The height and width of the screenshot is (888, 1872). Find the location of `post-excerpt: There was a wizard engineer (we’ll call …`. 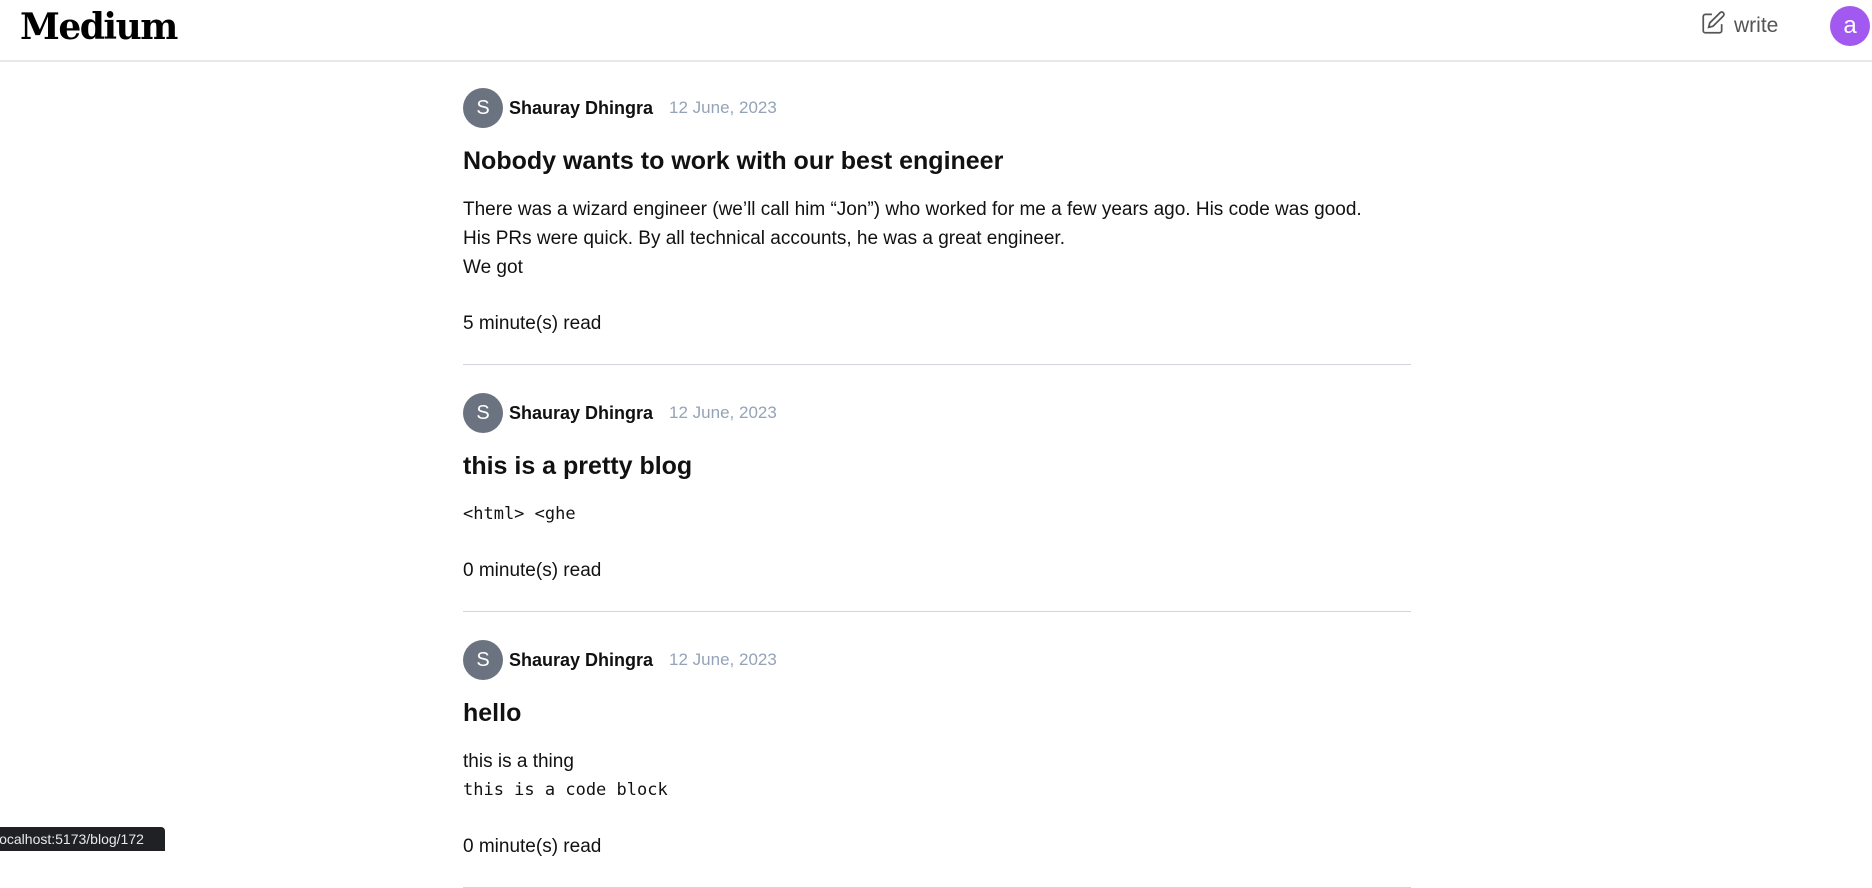

post-excerpt: There was a wizard engineer (we’ll call … is located at coordinates (937, 238).